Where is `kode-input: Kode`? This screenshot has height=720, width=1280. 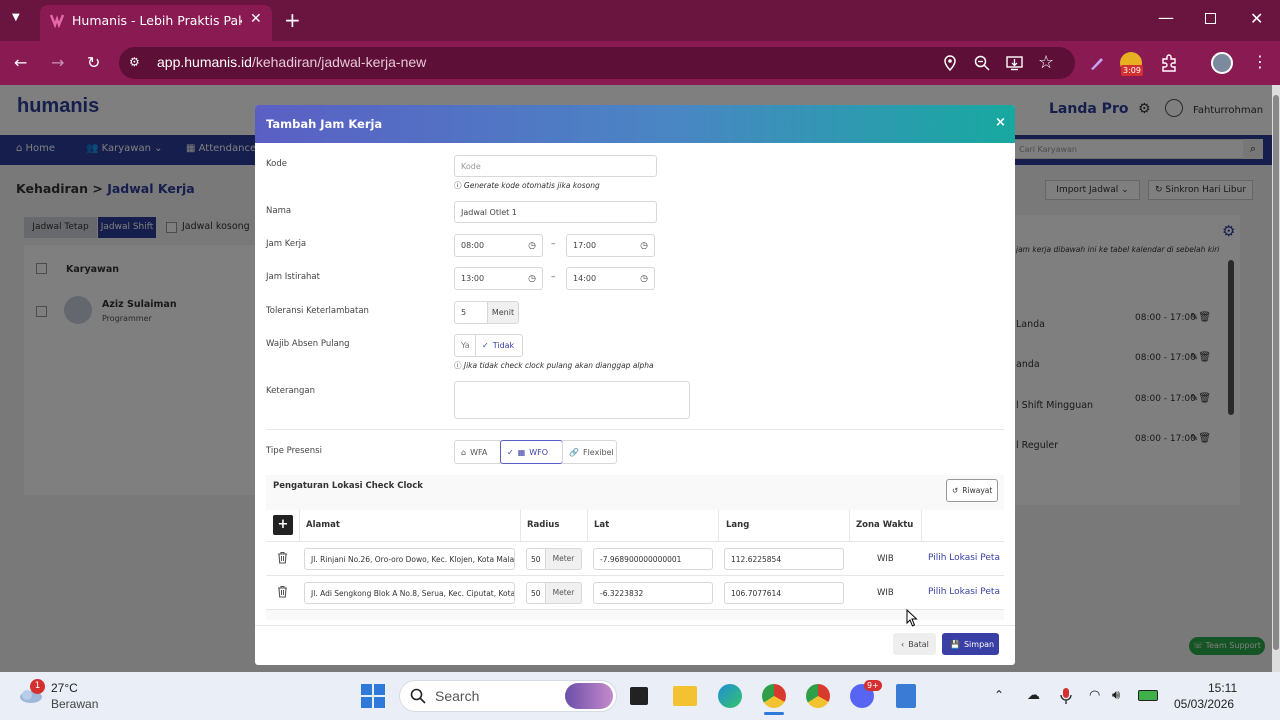 kode-input: Kode is located at coordinates (555, 166).